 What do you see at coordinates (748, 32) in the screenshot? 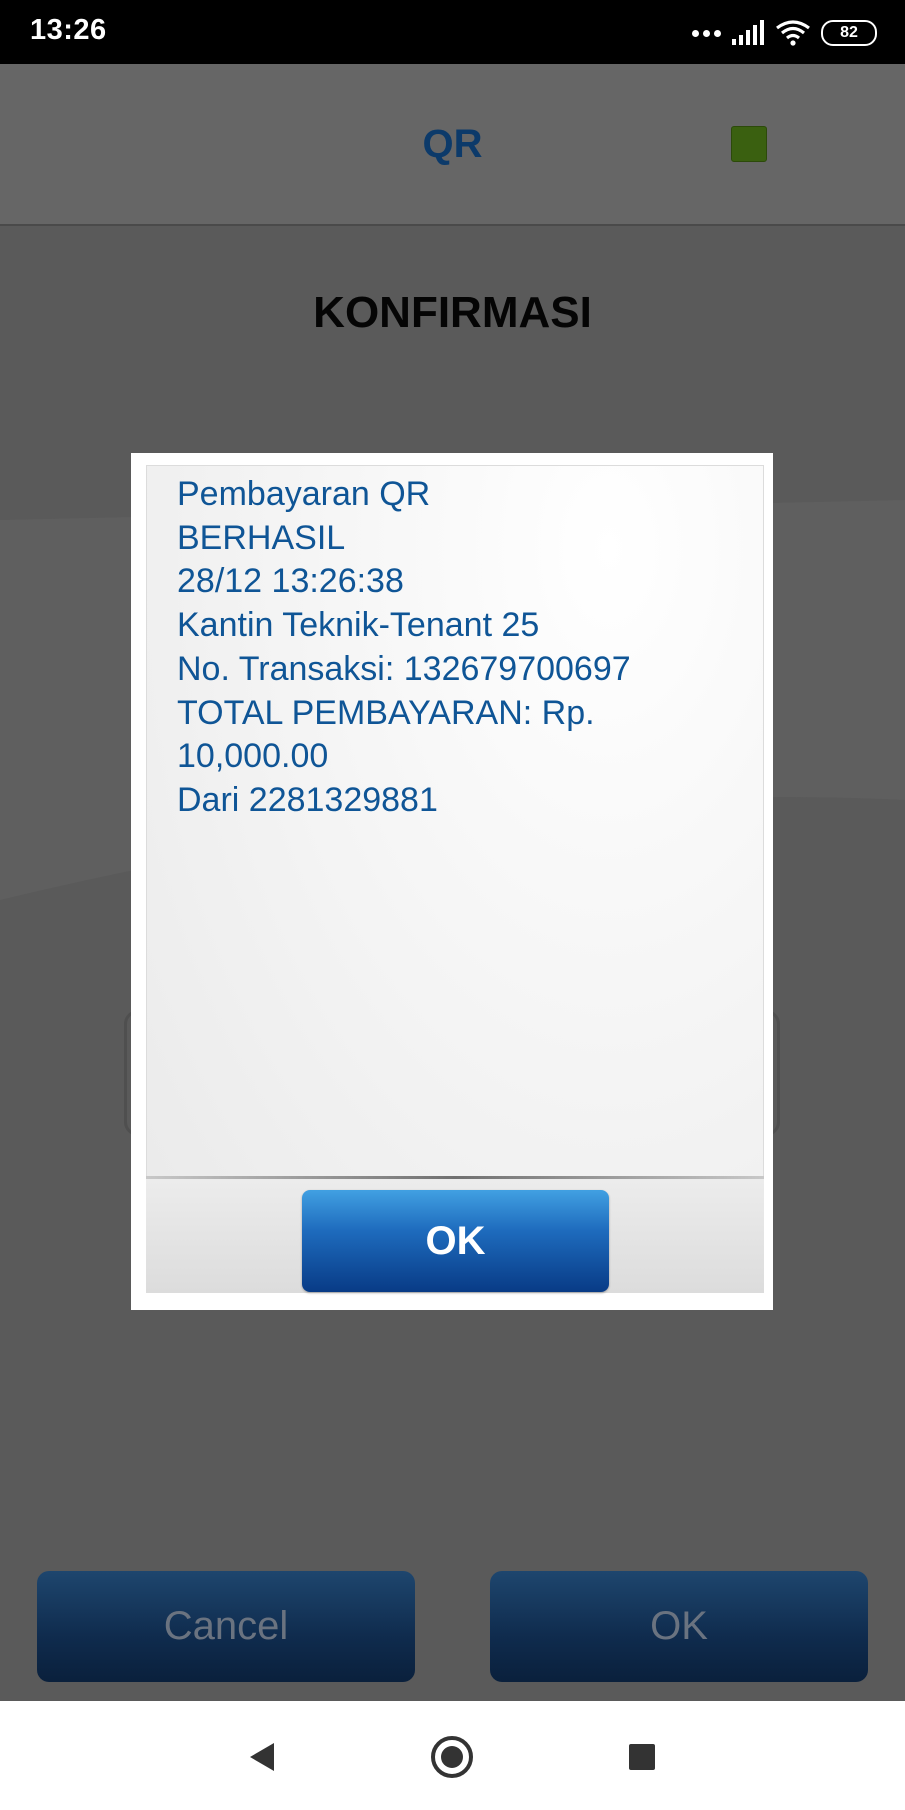
I see `signal-bars-icon` at bounding box center [748, 32].